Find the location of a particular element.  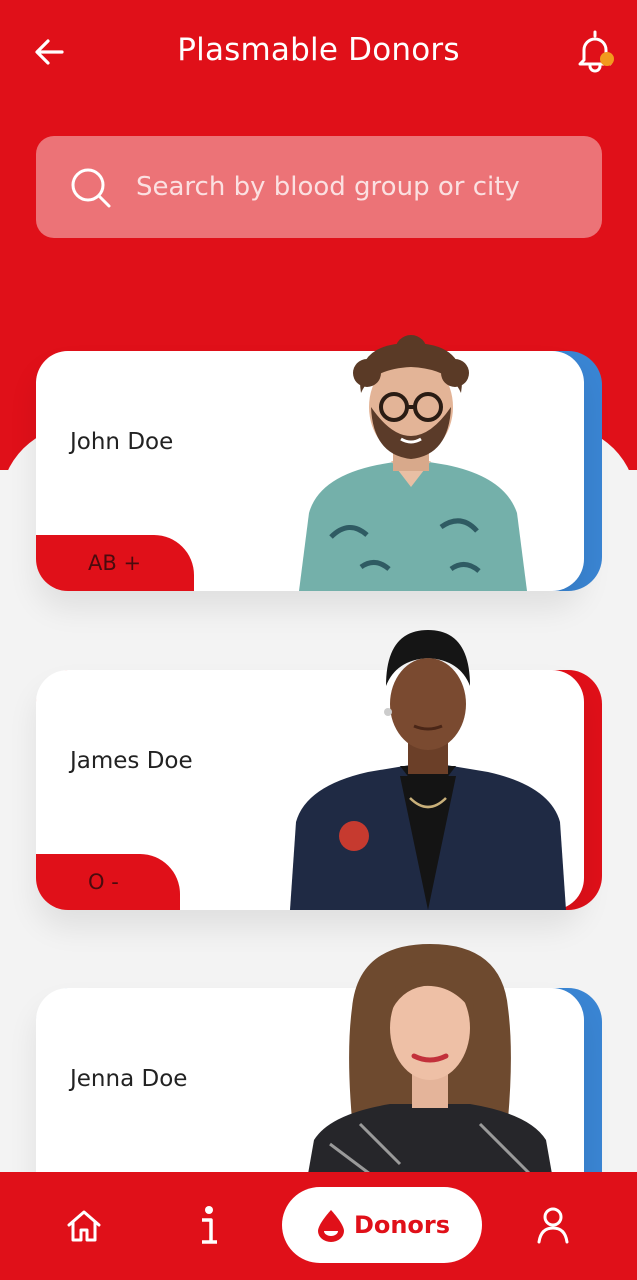

info-icon is located at coordinates (209, 1225).